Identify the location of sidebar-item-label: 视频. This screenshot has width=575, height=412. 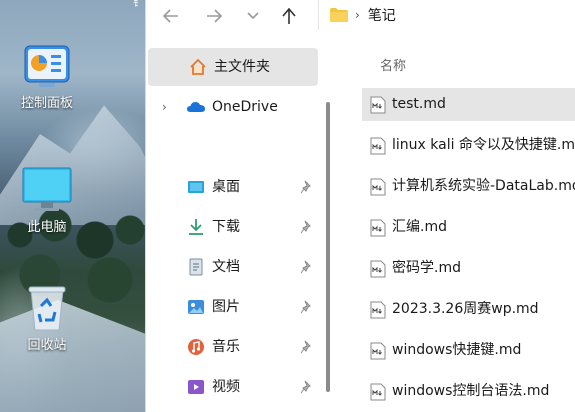
(226, 387).